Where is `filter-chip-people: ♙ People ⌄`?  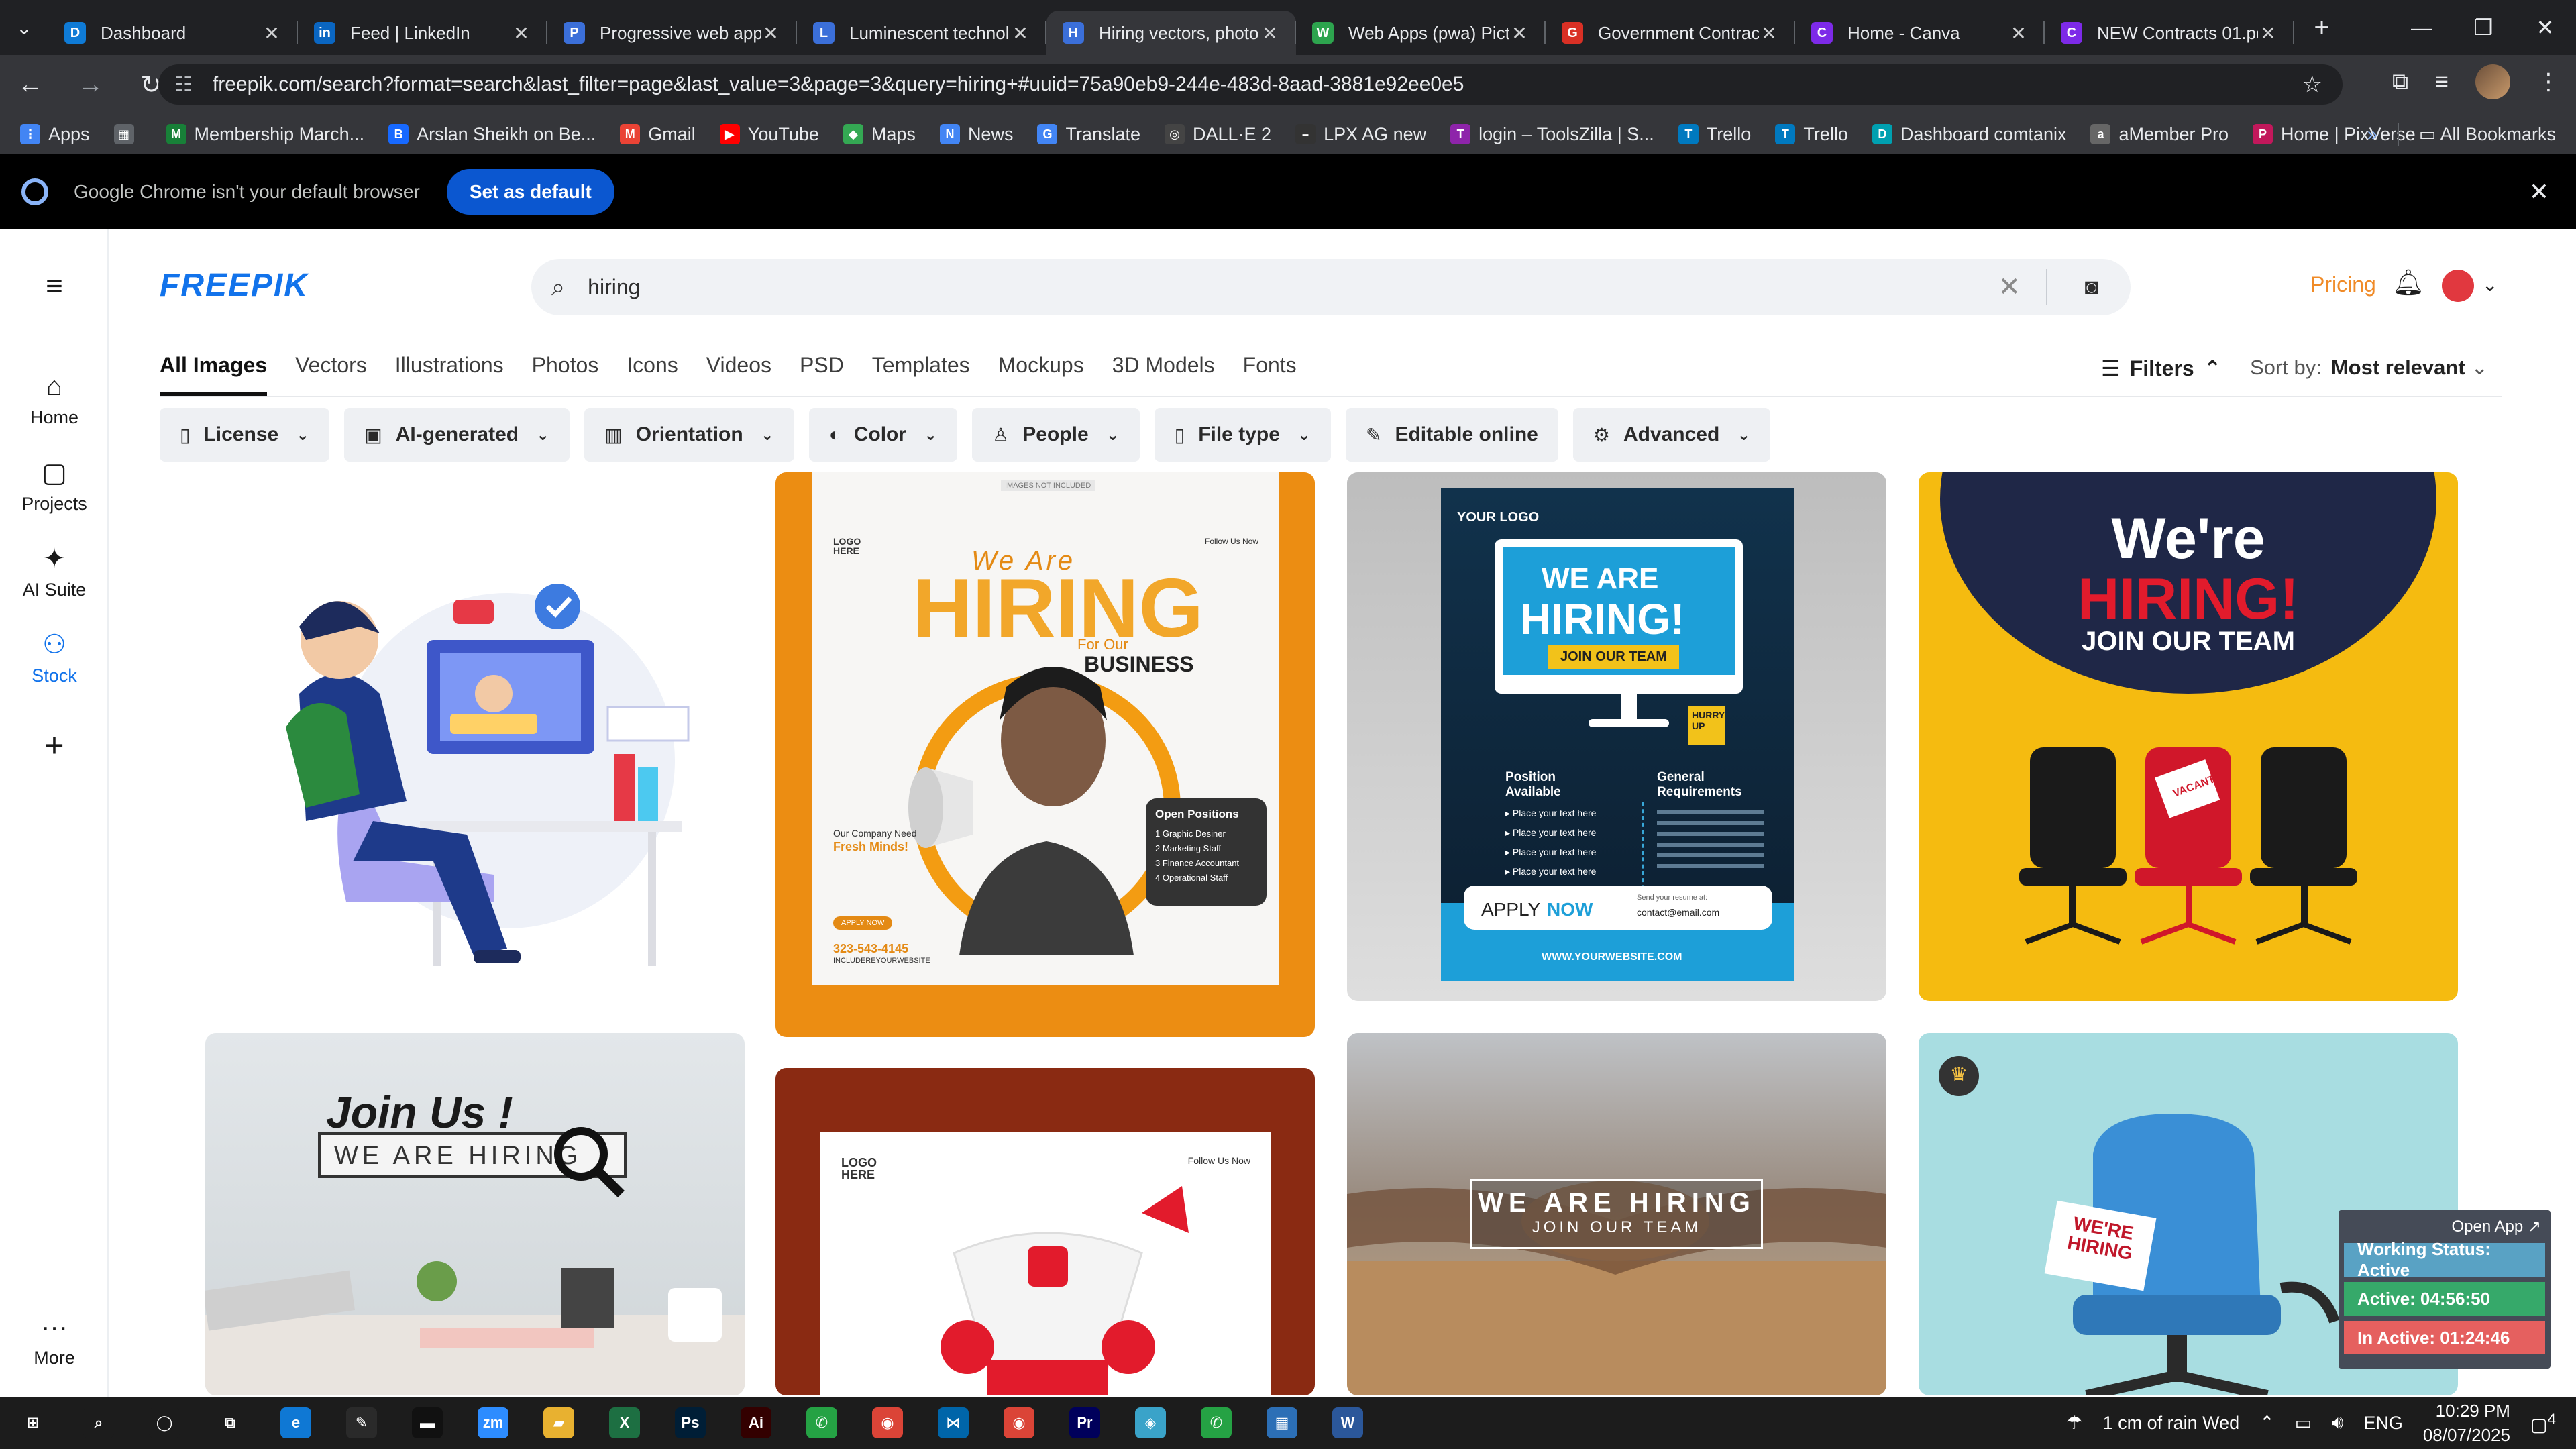 filter-chip-people: ♙ People ⌄ is located at coordinates (1056, 435).